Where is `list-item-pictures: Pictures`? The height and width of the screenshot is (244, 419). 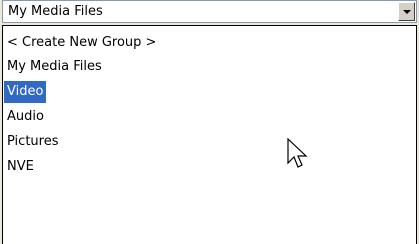 list-item-pictures: Pictures is located at coordinates (32, 142).